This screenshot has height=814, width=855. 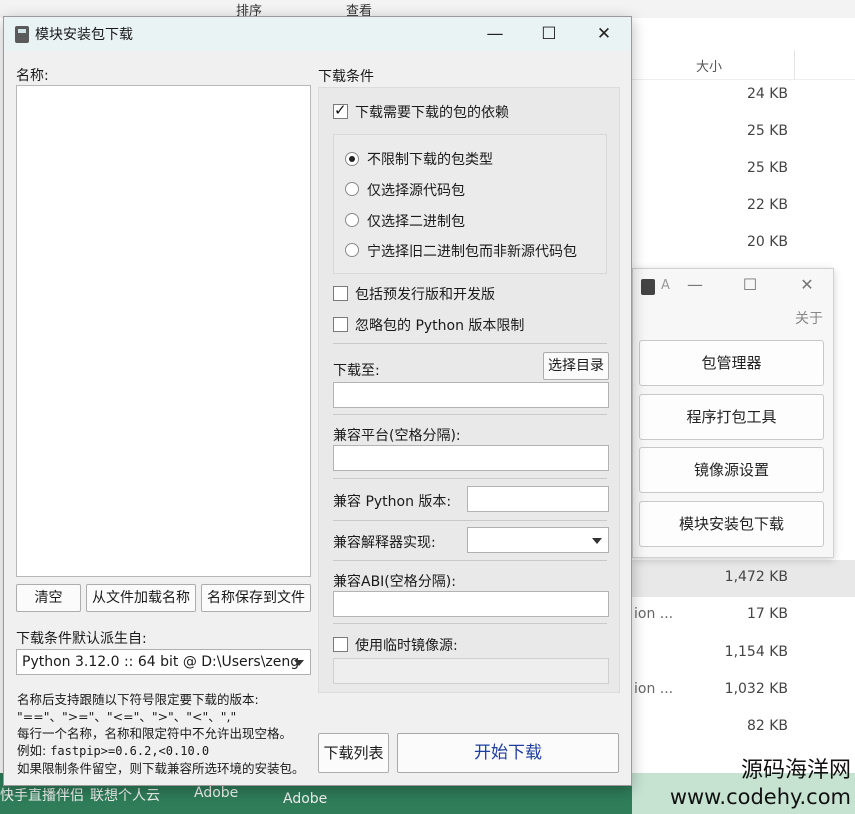 I want to click on hint-line: 例如:, so click(x=34, y=750).